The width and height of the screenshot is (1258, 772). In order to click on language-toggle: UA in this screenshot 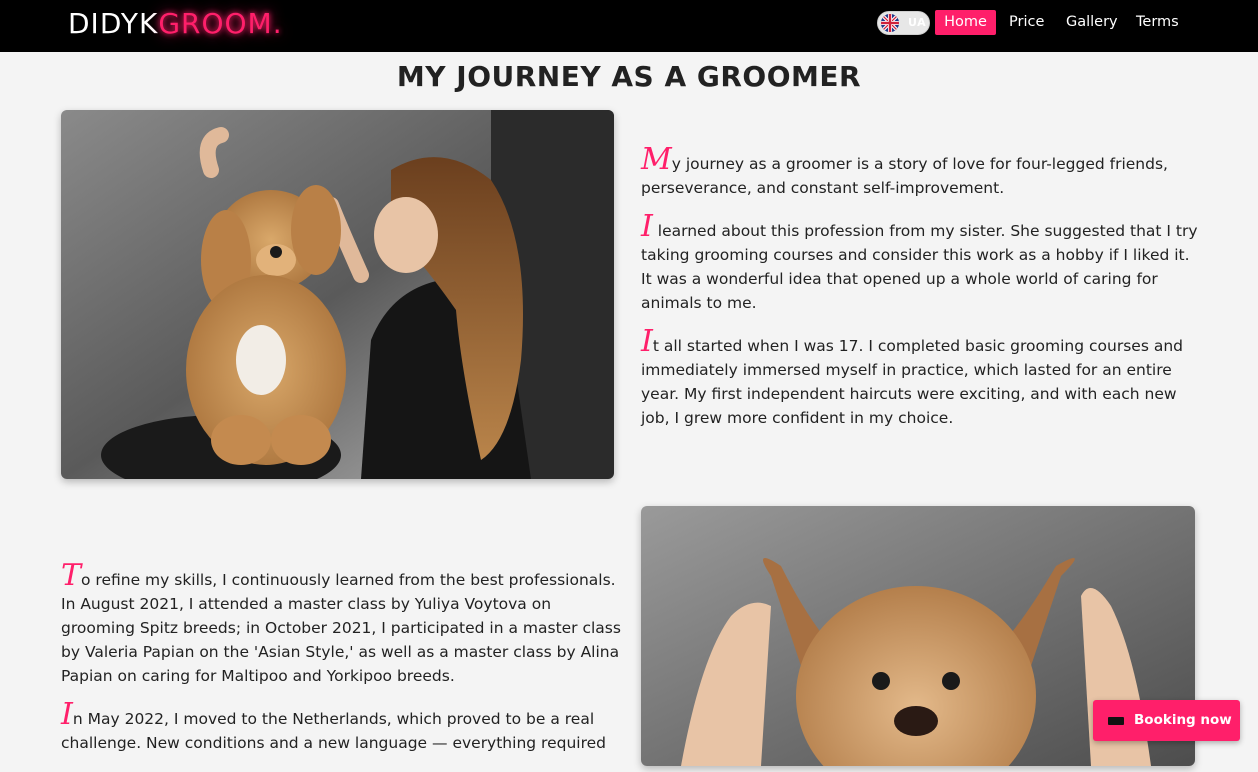, I will do `click(903, 23)`.